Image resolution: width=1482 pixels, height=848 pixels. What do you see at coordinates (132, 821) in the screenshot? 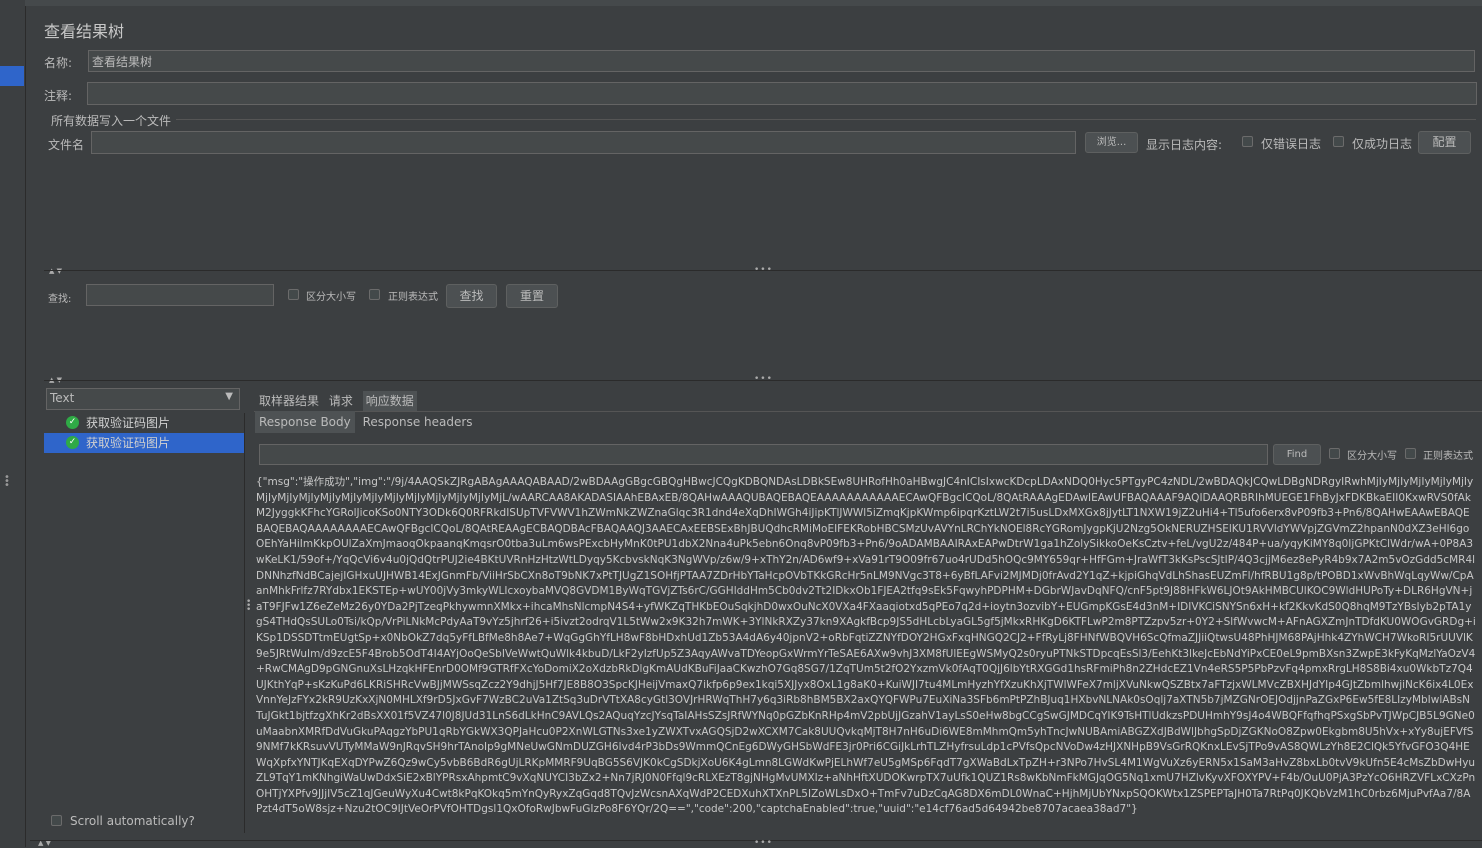
I see `scroll-auto-label: Scroll automatically?` at bounding box center [132, 821].